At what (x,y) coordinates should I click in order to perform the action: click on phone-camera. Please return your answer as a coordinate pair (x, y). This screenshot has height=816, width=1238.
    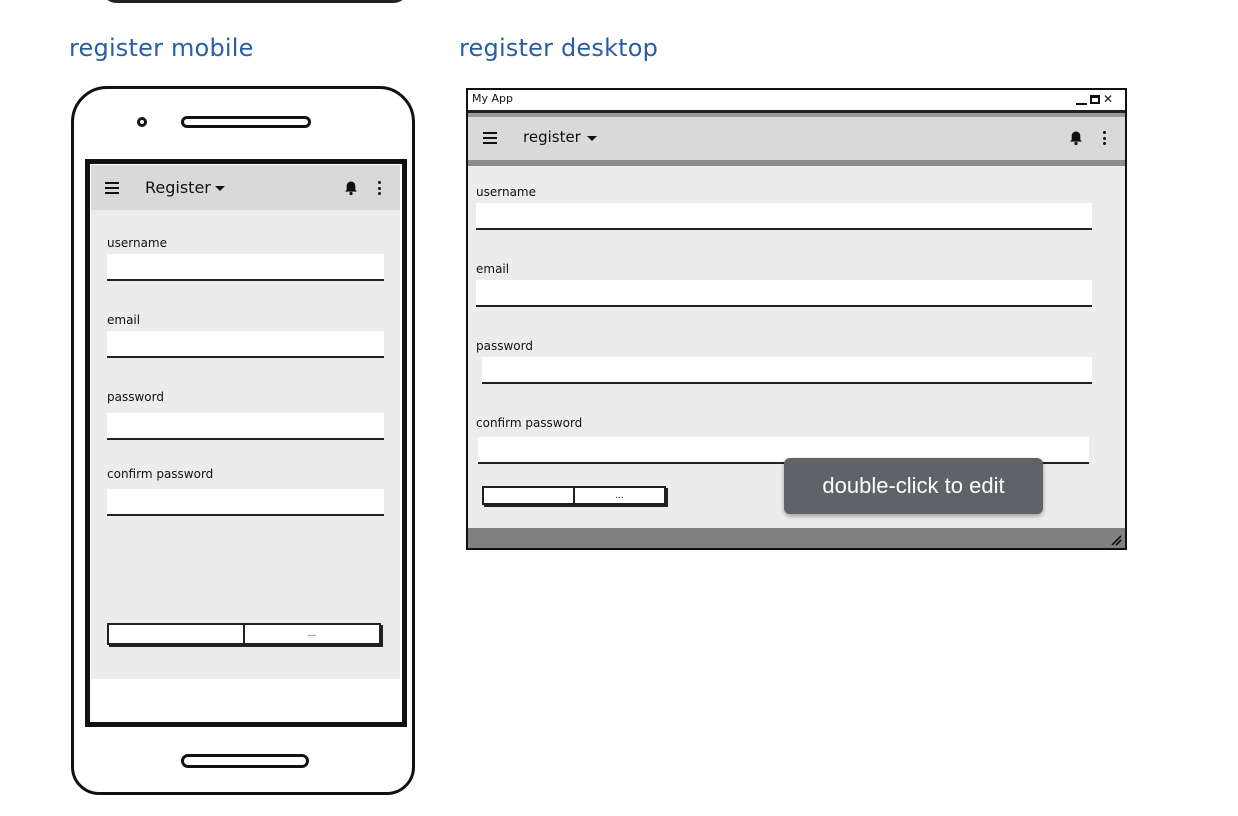
    Looking at the image, I should click on (142, 122).